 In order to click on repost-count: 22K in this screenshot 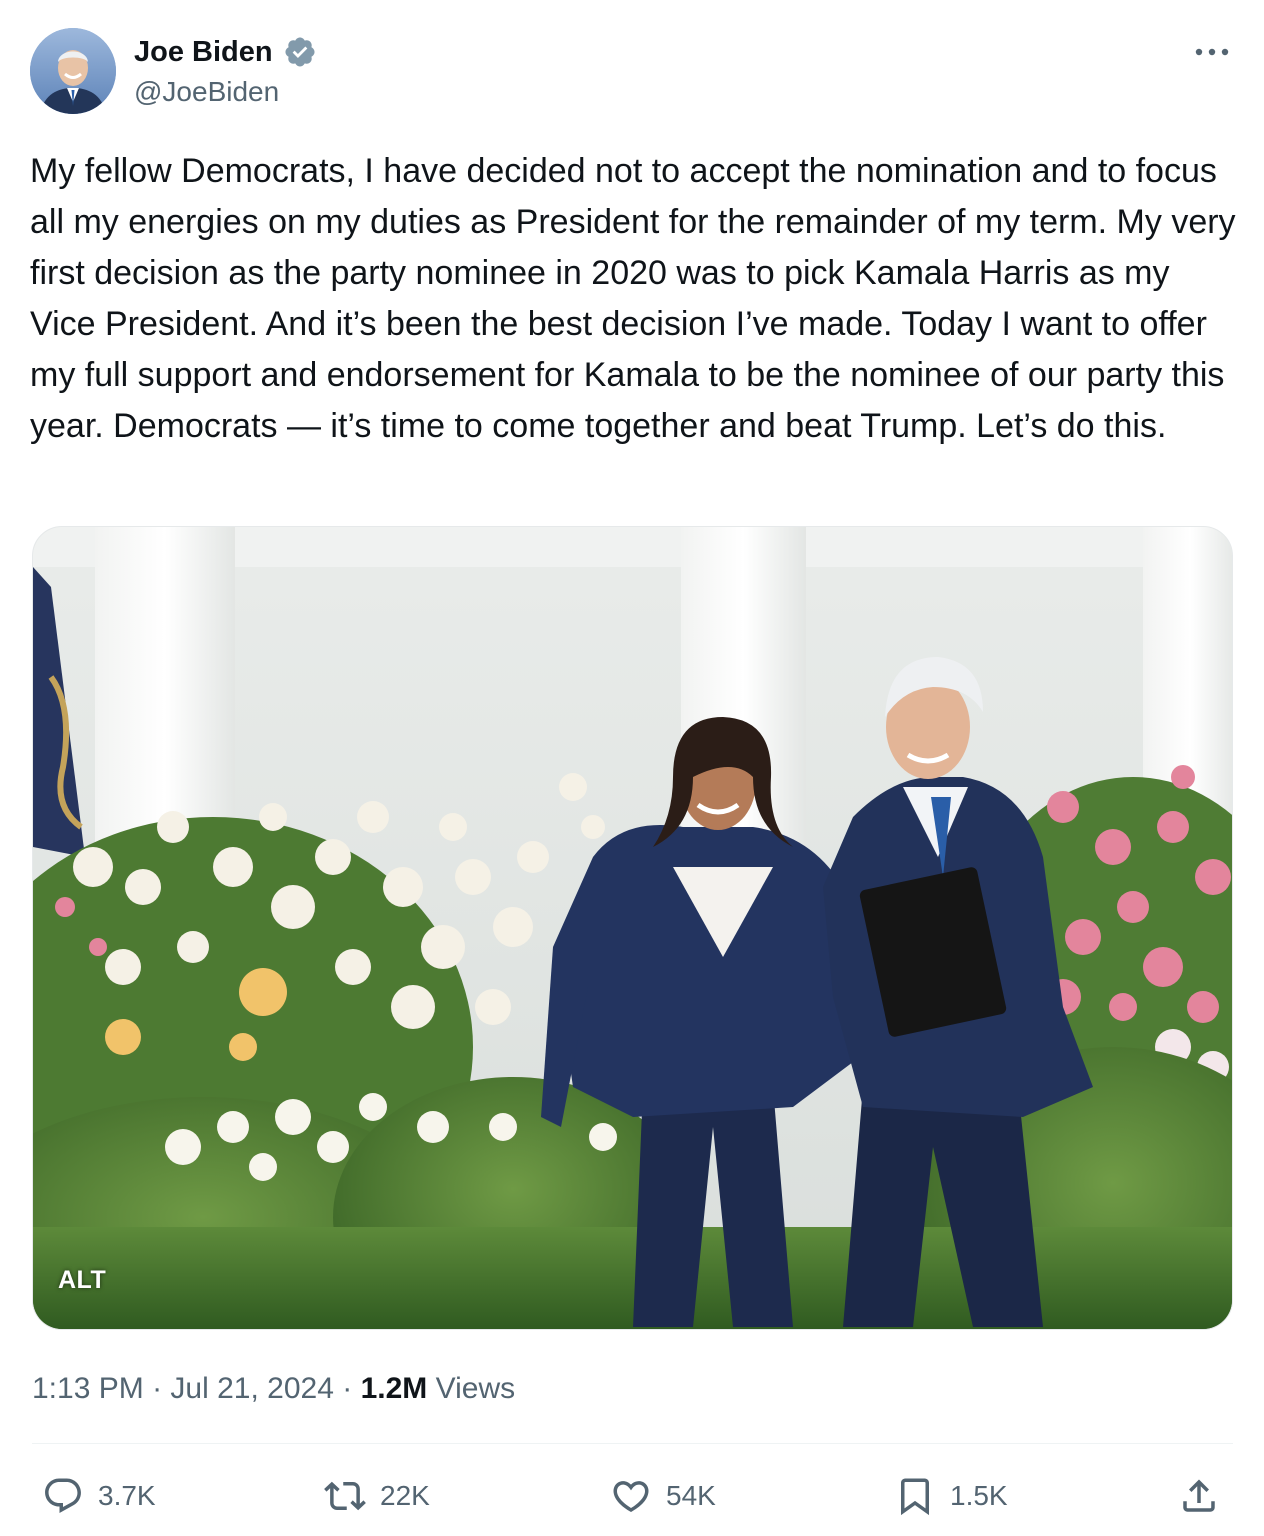, I will do `click(405, 1495)`.